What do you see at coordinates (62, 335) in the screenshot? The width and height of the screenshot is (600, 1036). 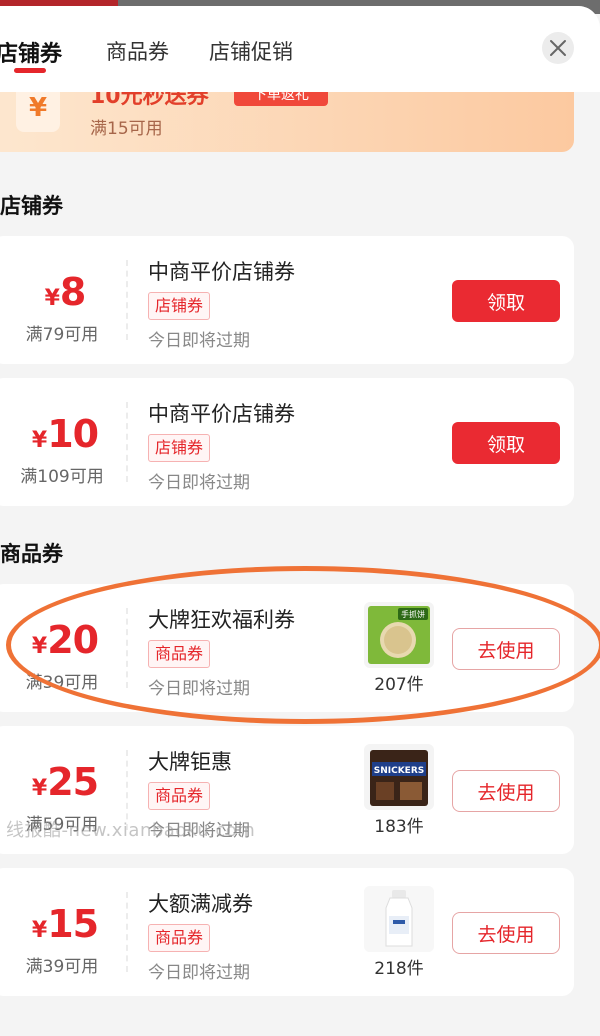 I see `coupon-condition: 满79可用` at bounding box center [62, 335].